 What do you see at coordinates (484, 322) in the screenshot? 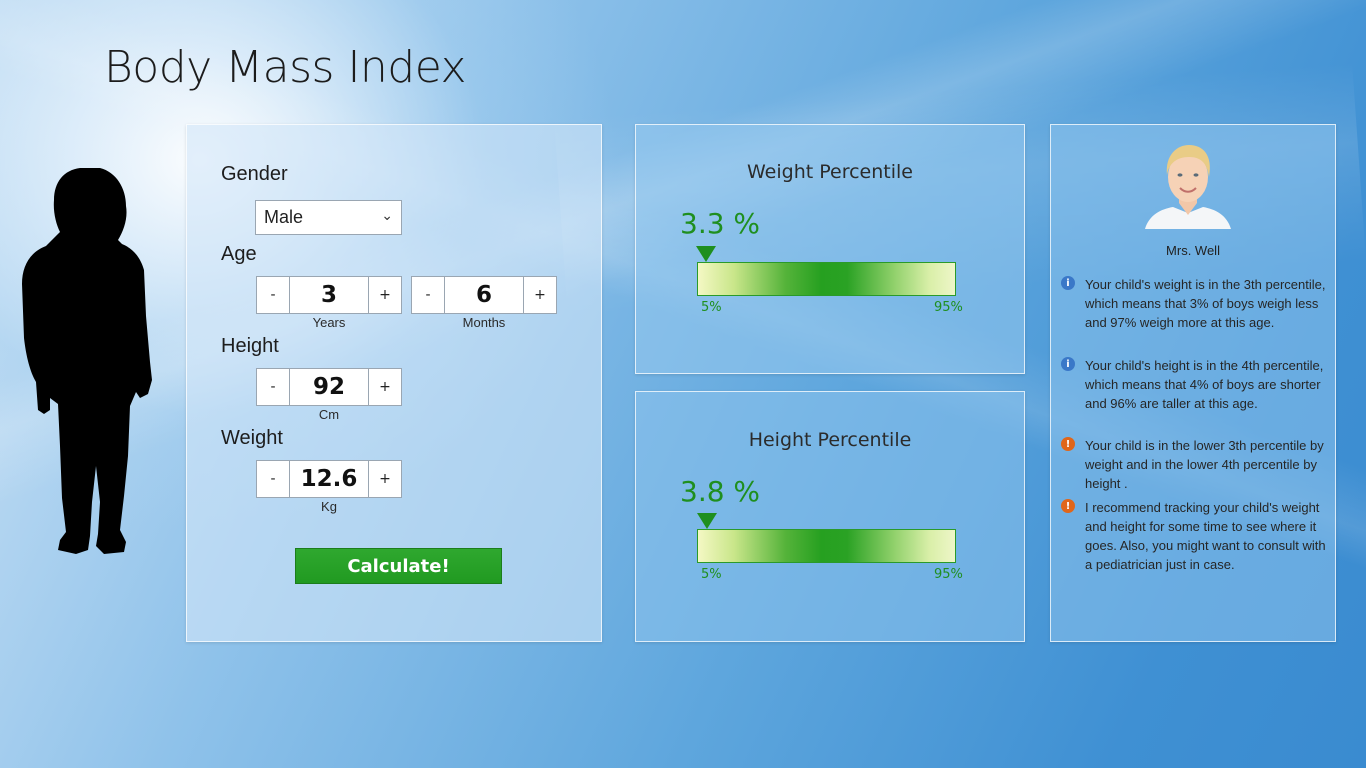
I see `age-months-unit: Months` at bounding box center [484, 322].